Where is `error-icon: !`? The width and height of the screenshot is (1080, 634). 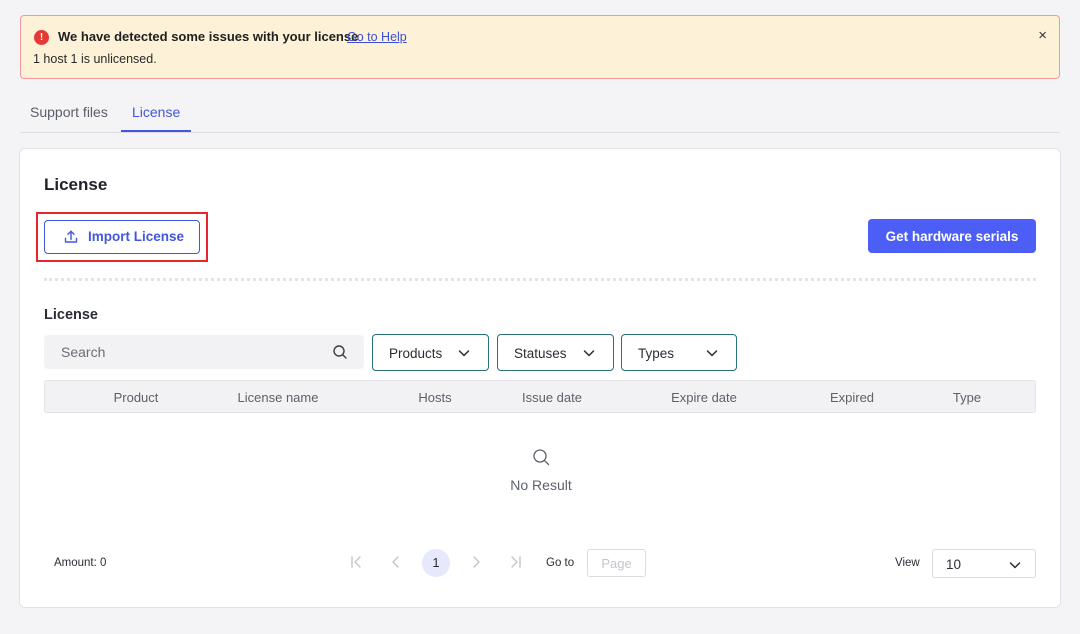
error-icon: ! is located at coordinates (41, 37).